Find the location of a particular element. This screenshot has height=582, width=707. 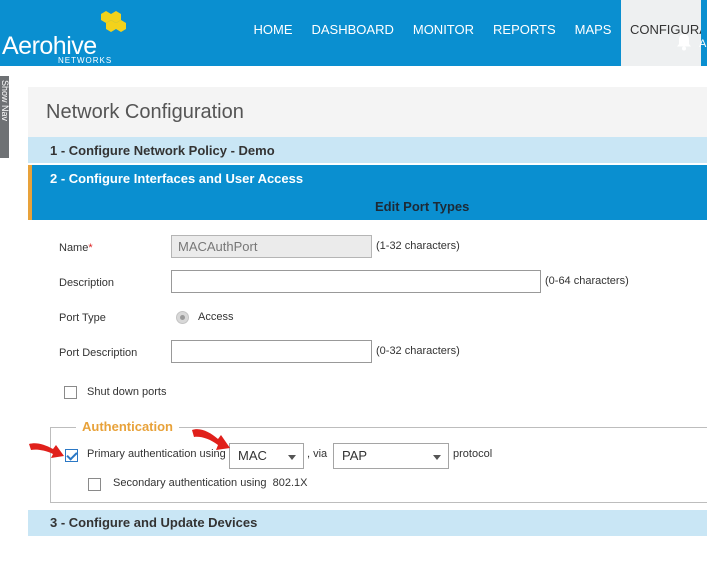

secondary-auth-label: Secondary authentication using 802.1X is located at coordinates (210, 483).